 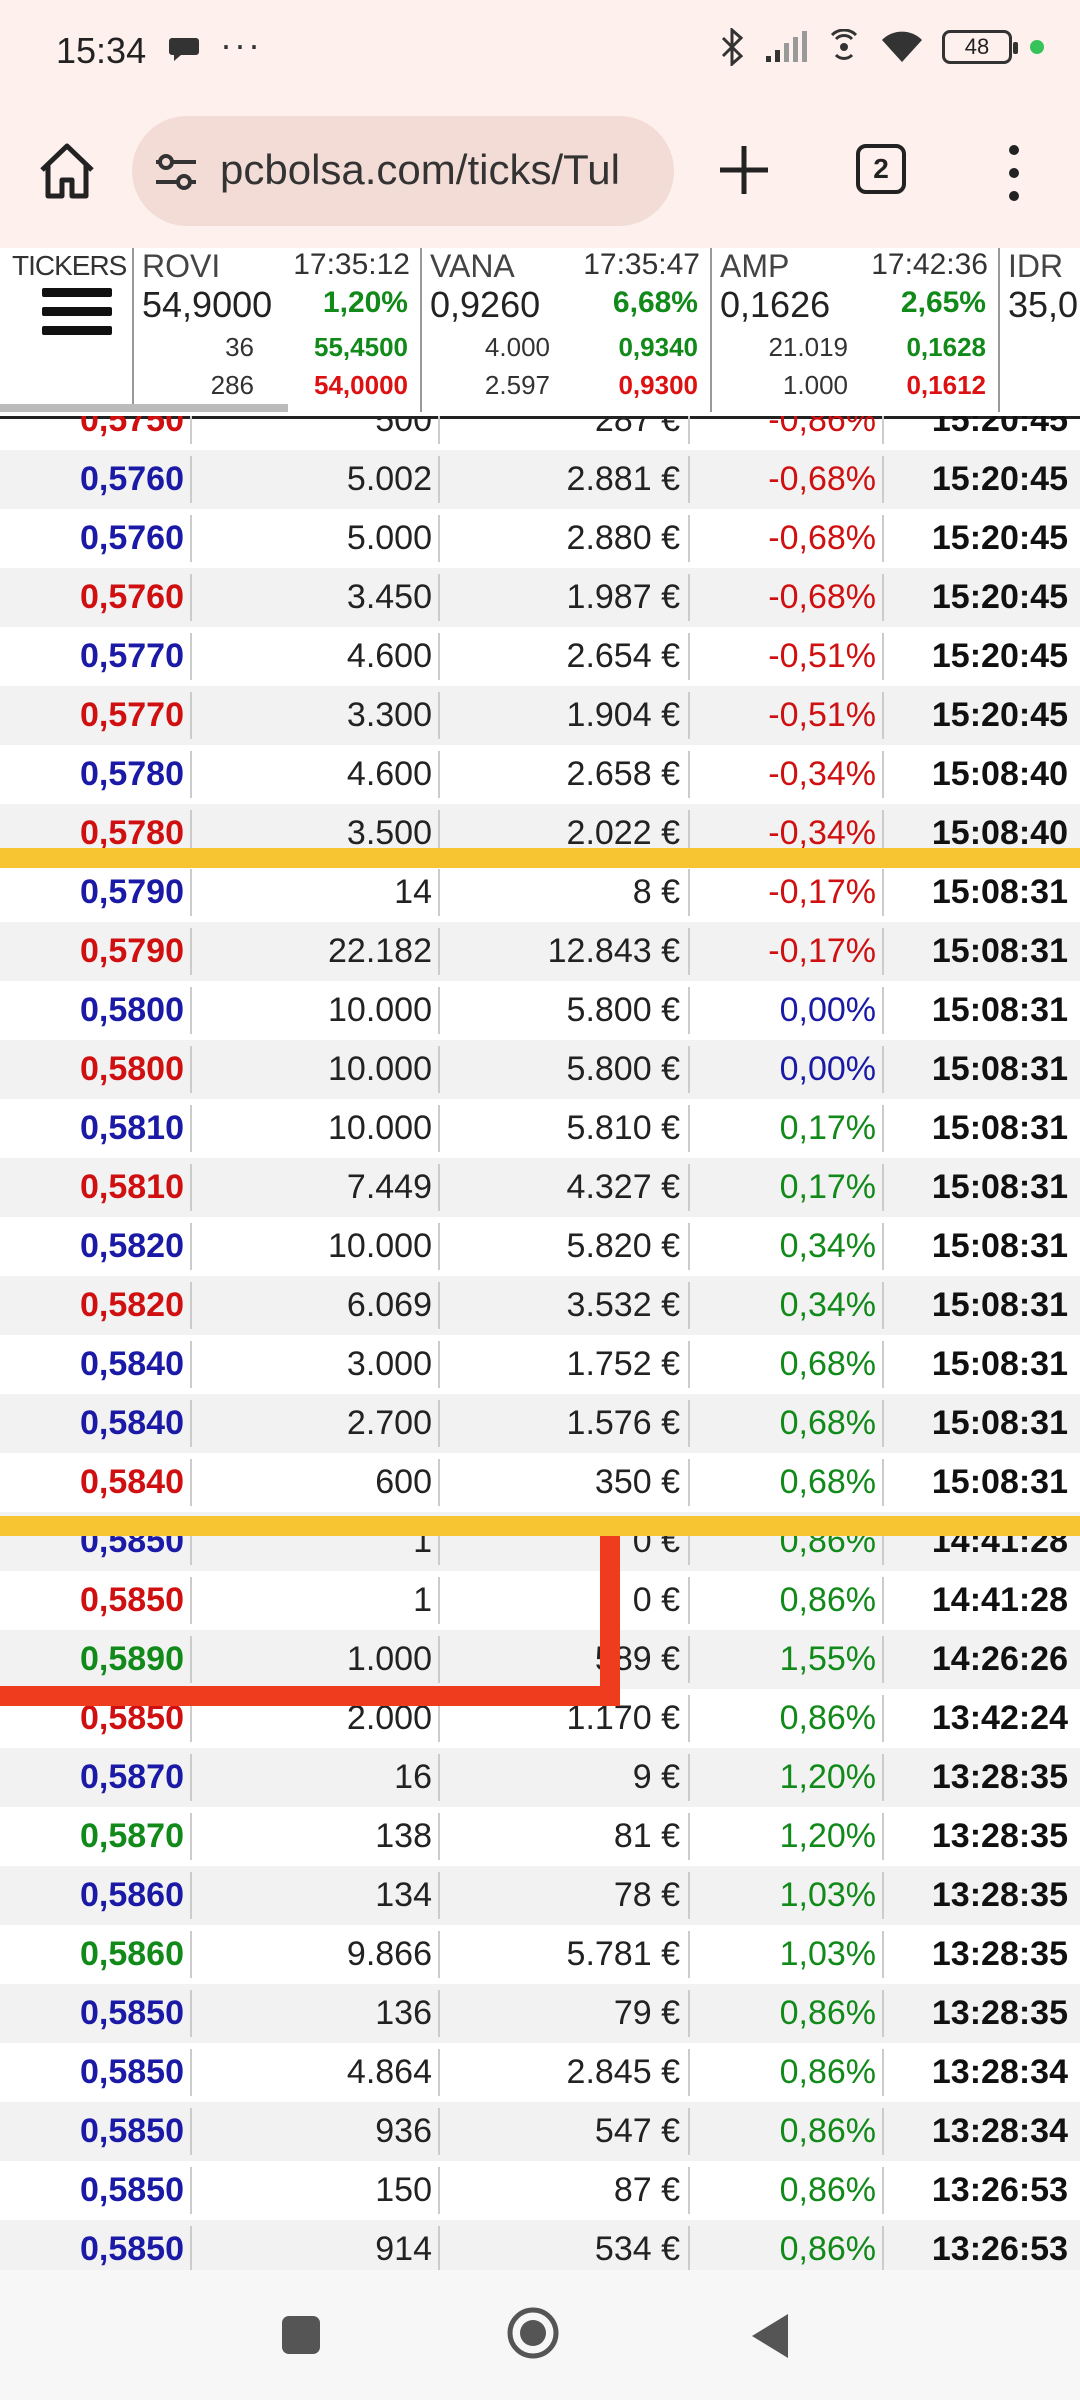 What do you see at coordinates (380, 1069) in the screenshot?
I see `tick-quantity: 10.000` at bounding box center [380, 1069].